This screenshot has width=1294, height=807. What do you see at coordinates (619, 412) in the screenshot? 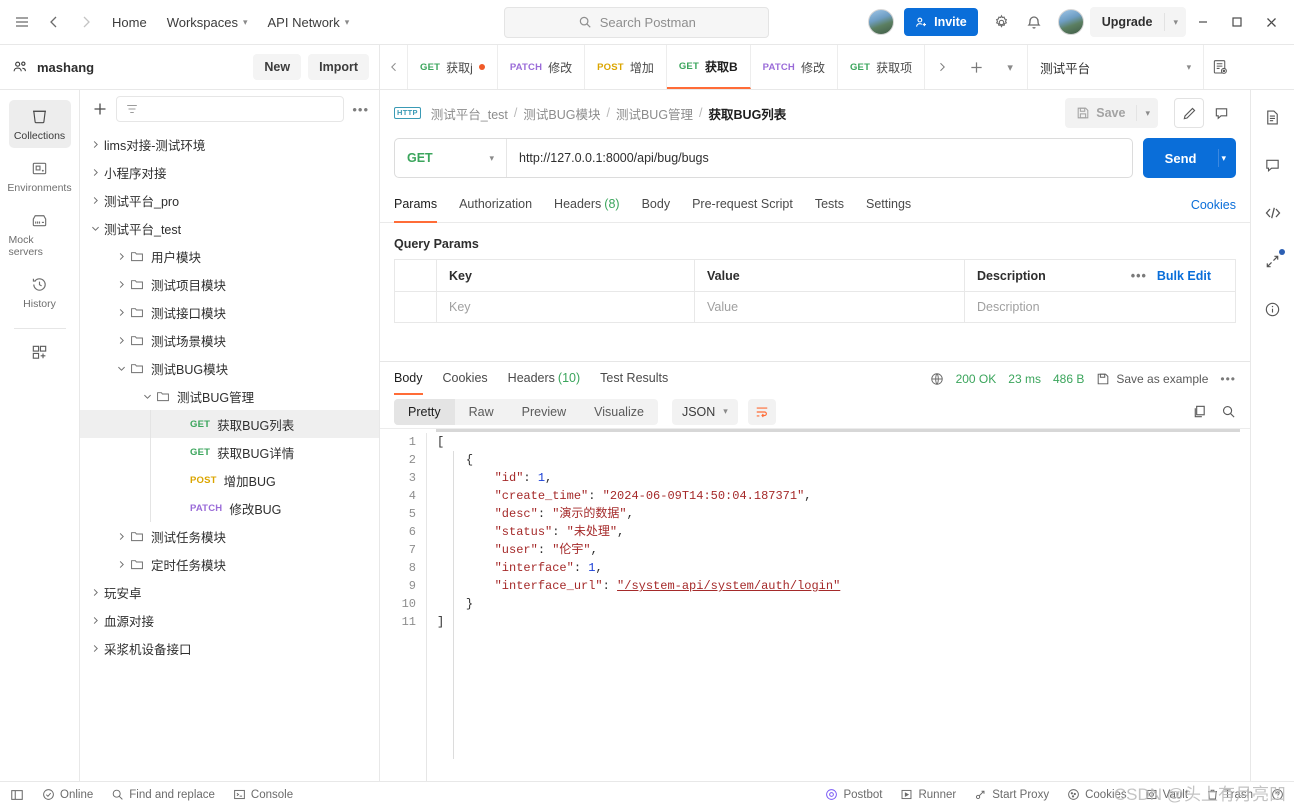
I see `response-view-mode: Visualize` at bounding box center [619, 412].